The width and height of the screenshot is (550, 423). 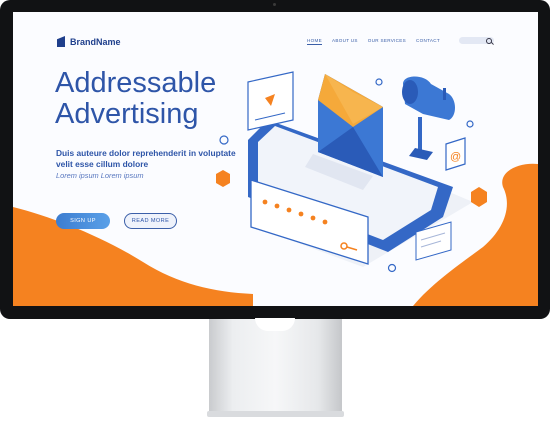 I want to click on monitor-stand, so click(x=275, y=365).